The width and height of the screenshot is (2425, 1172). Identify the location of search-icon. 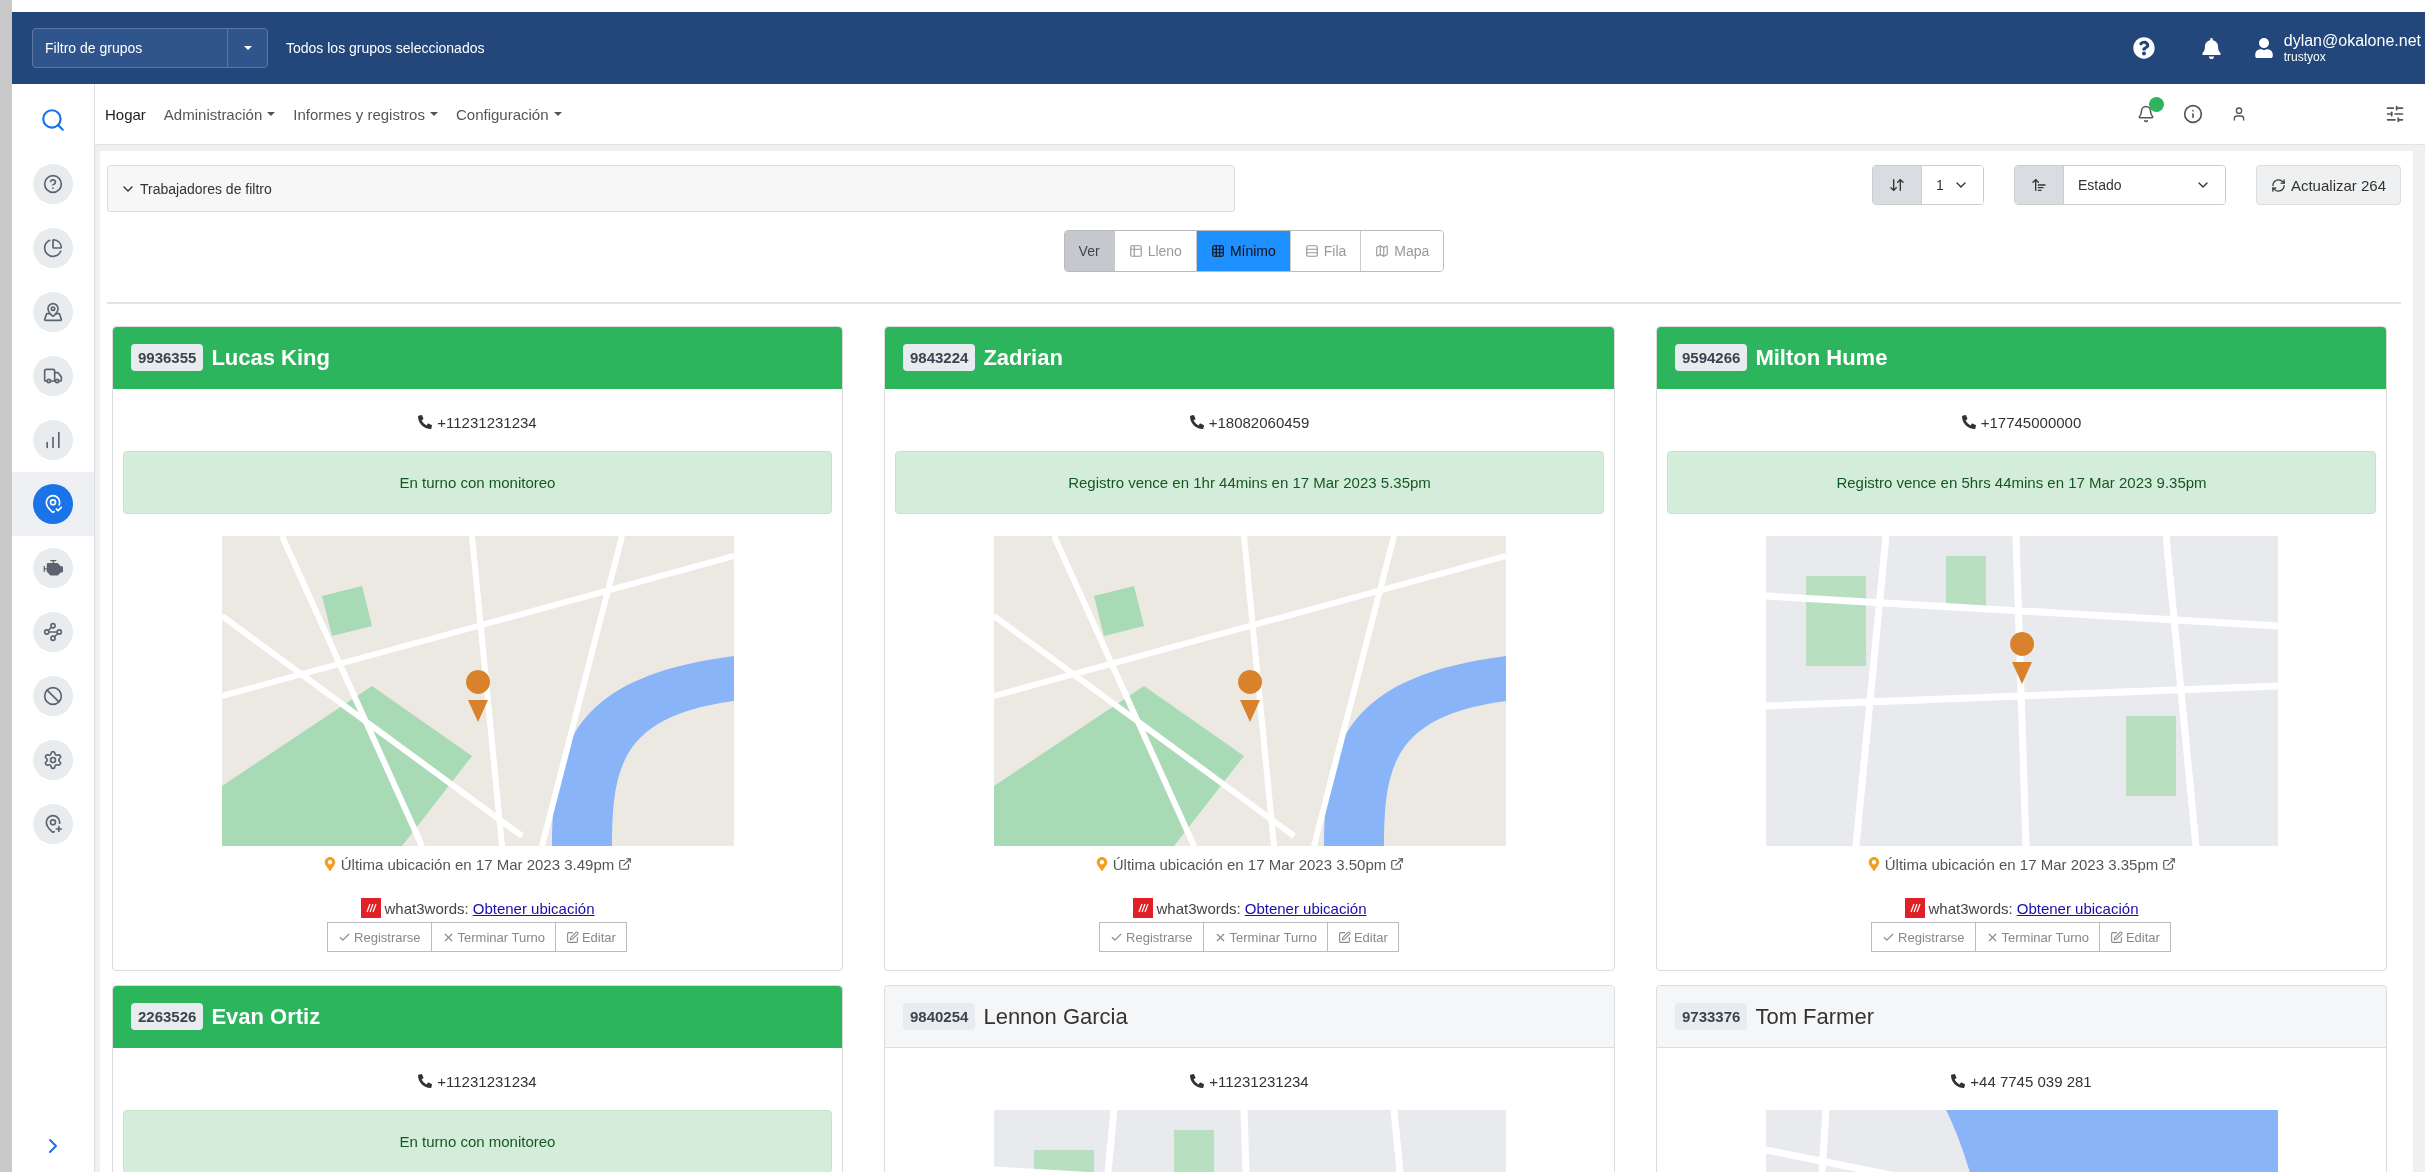
(53, 120).